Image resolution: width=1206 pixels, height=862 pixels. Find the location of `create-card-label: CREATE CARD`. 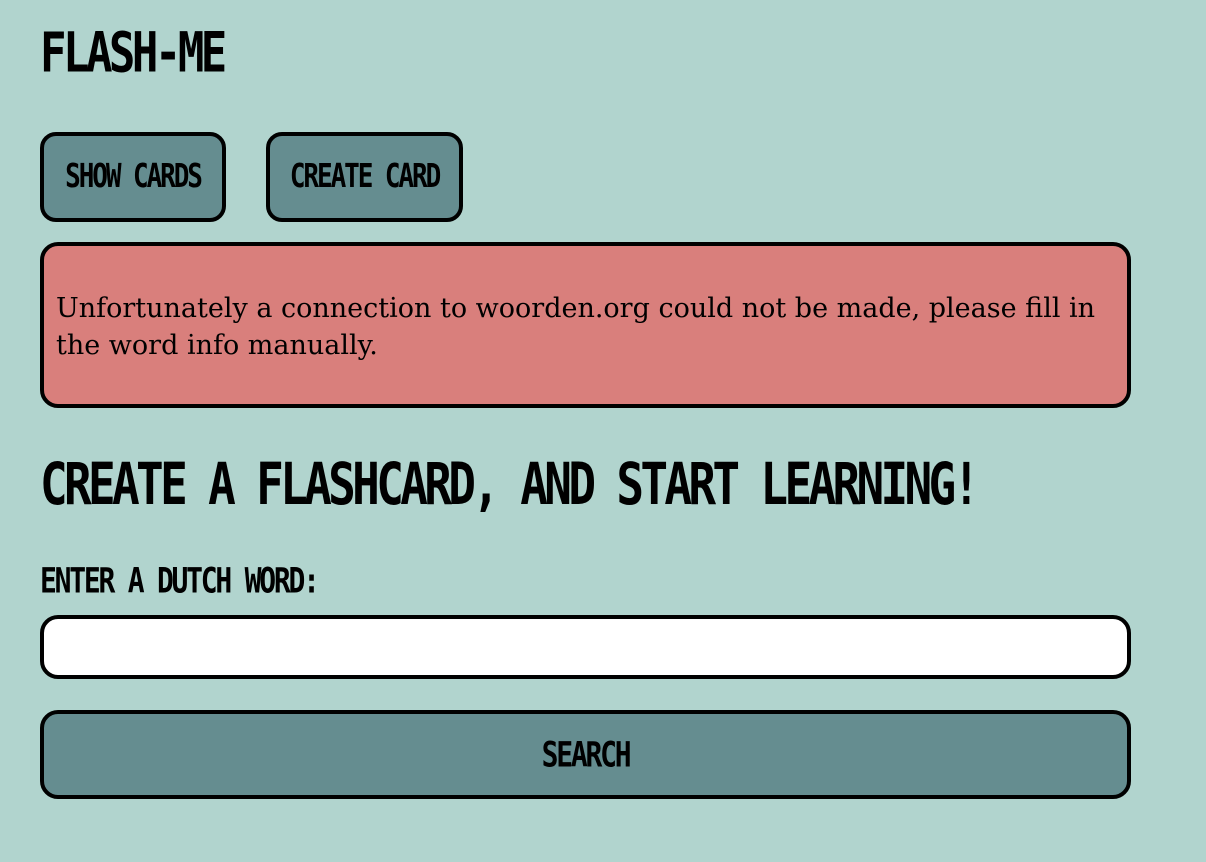

create-card-label: CREATE CARD is located at coordinates (365, 177).